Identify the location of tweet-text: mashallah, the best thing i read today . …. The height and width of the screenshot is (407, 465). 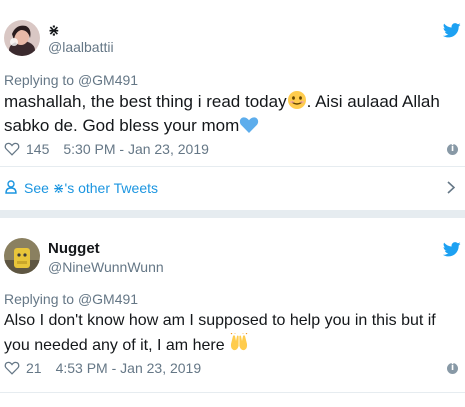
(224, 114).